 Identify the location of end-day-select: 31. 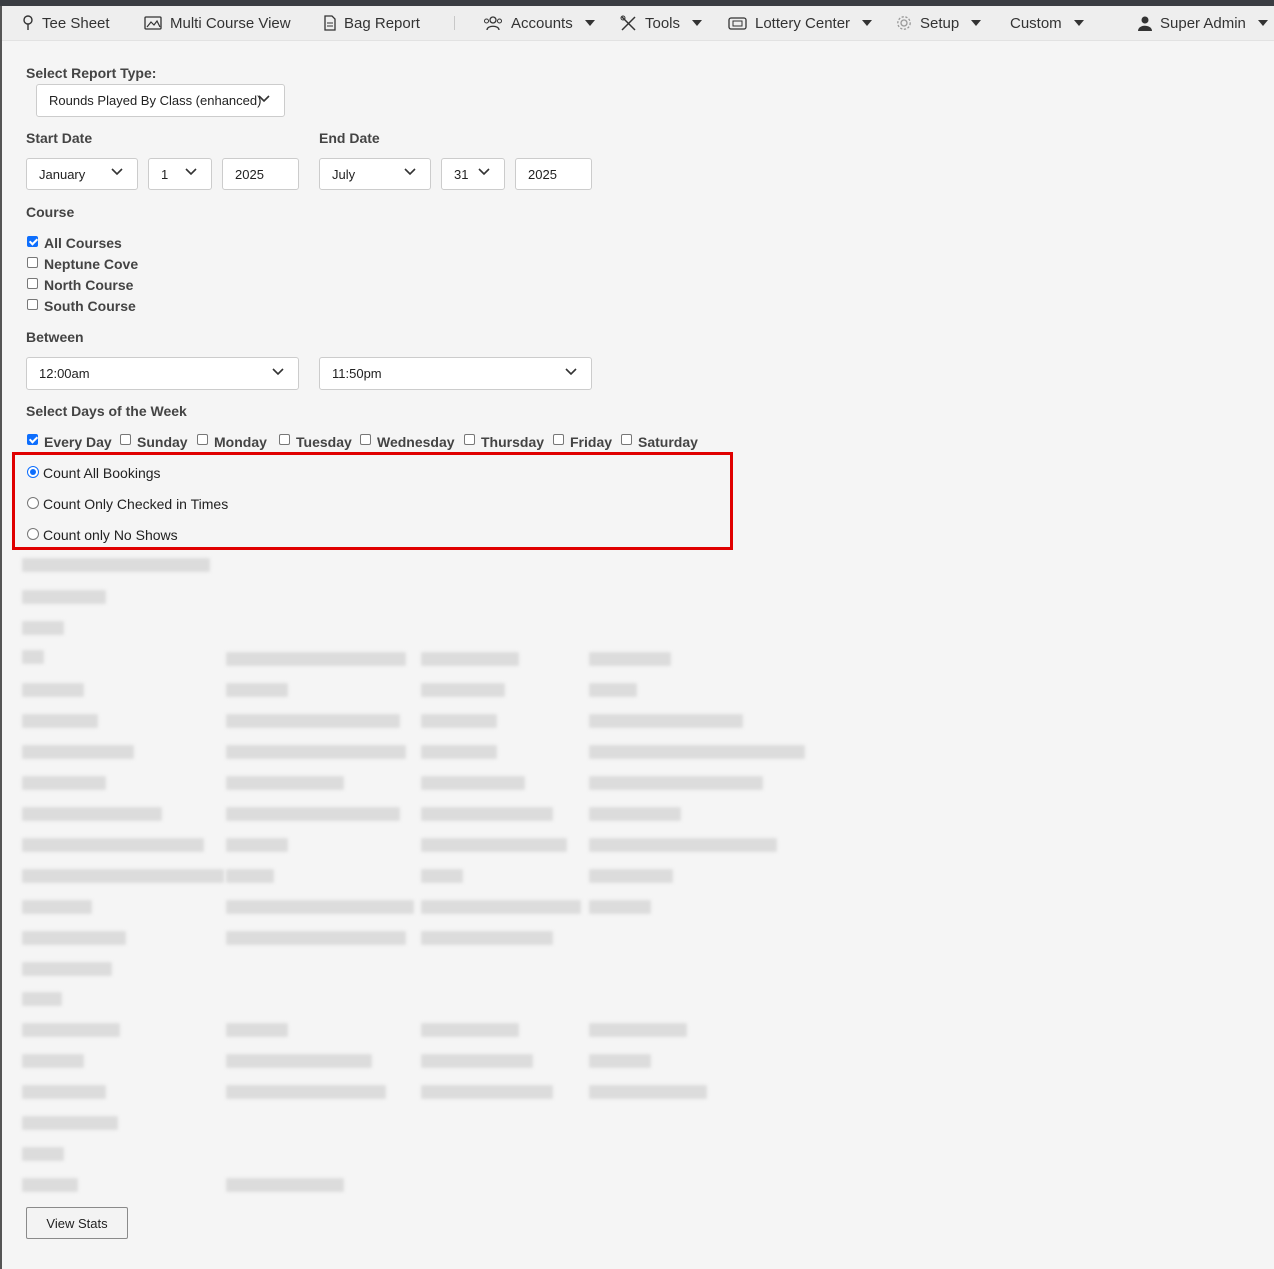
(473, 174).